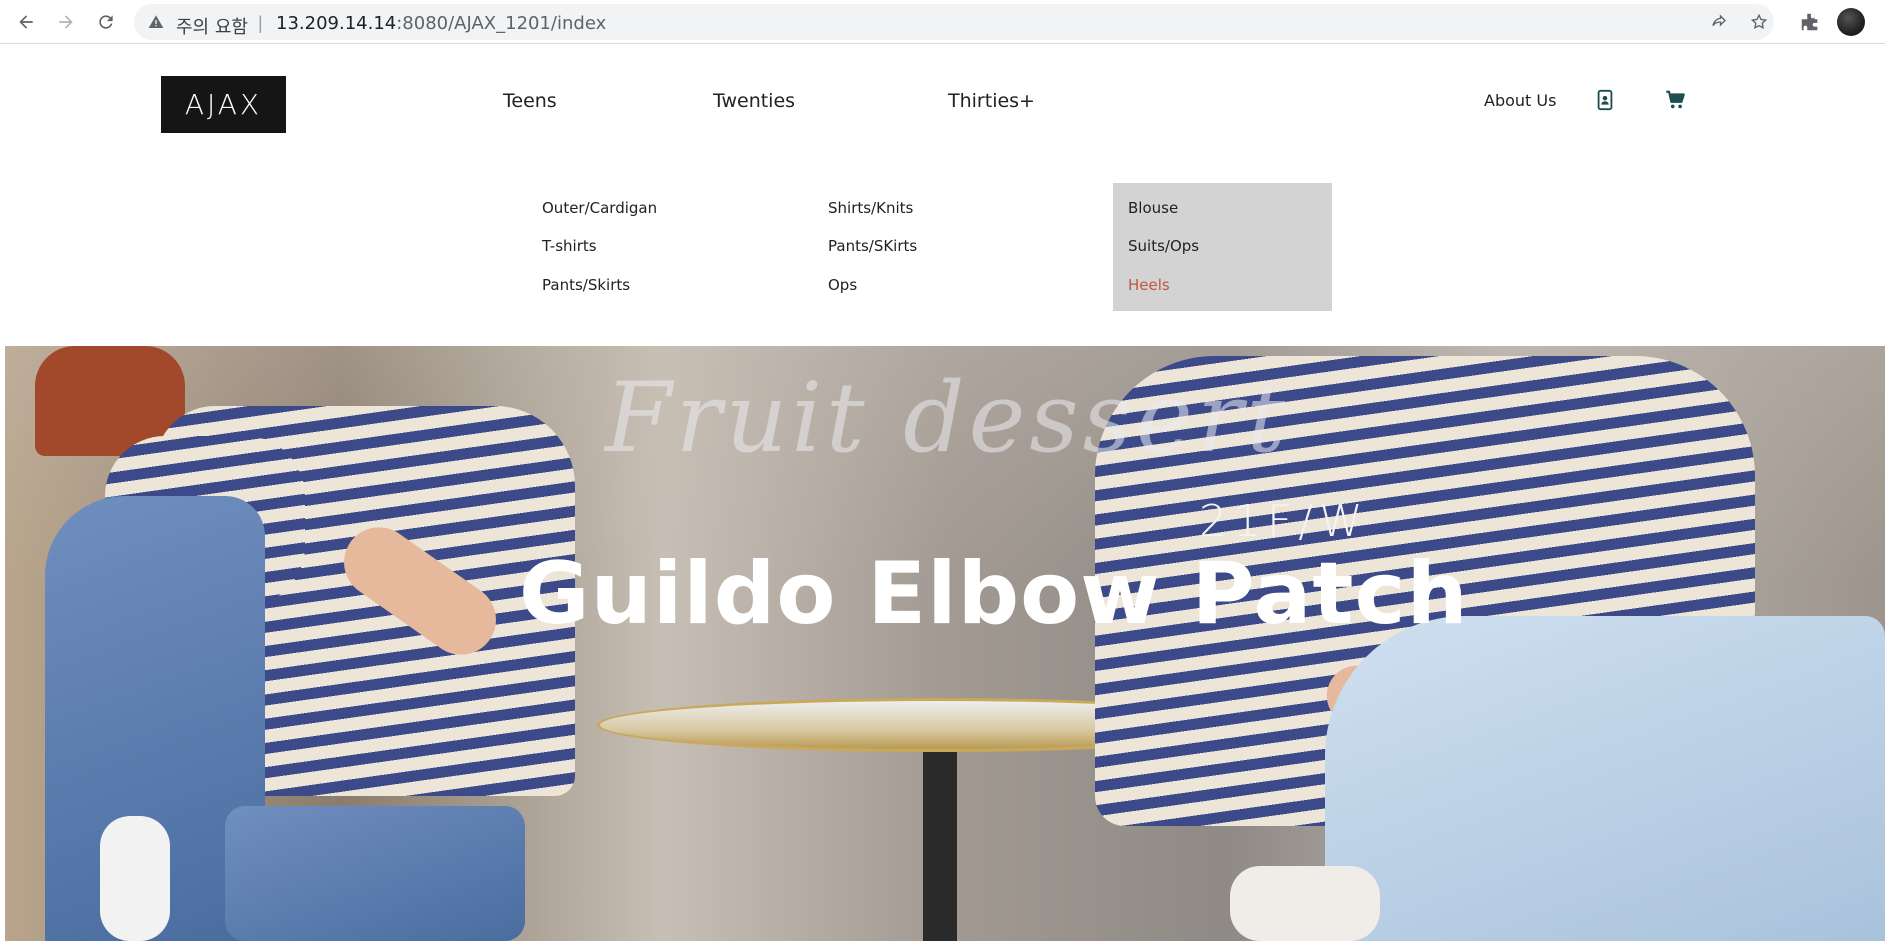  I want to click on back-button, so click(26, 22).